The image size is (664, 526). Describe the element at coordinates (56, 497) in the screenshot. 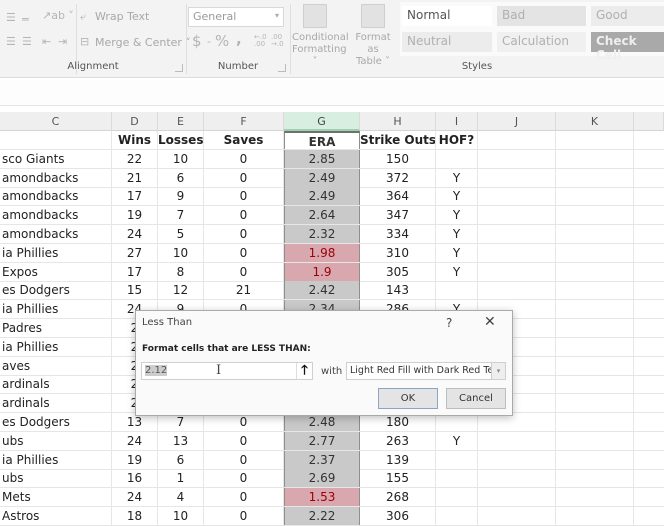

I see `cell-c: Mets` at that location.